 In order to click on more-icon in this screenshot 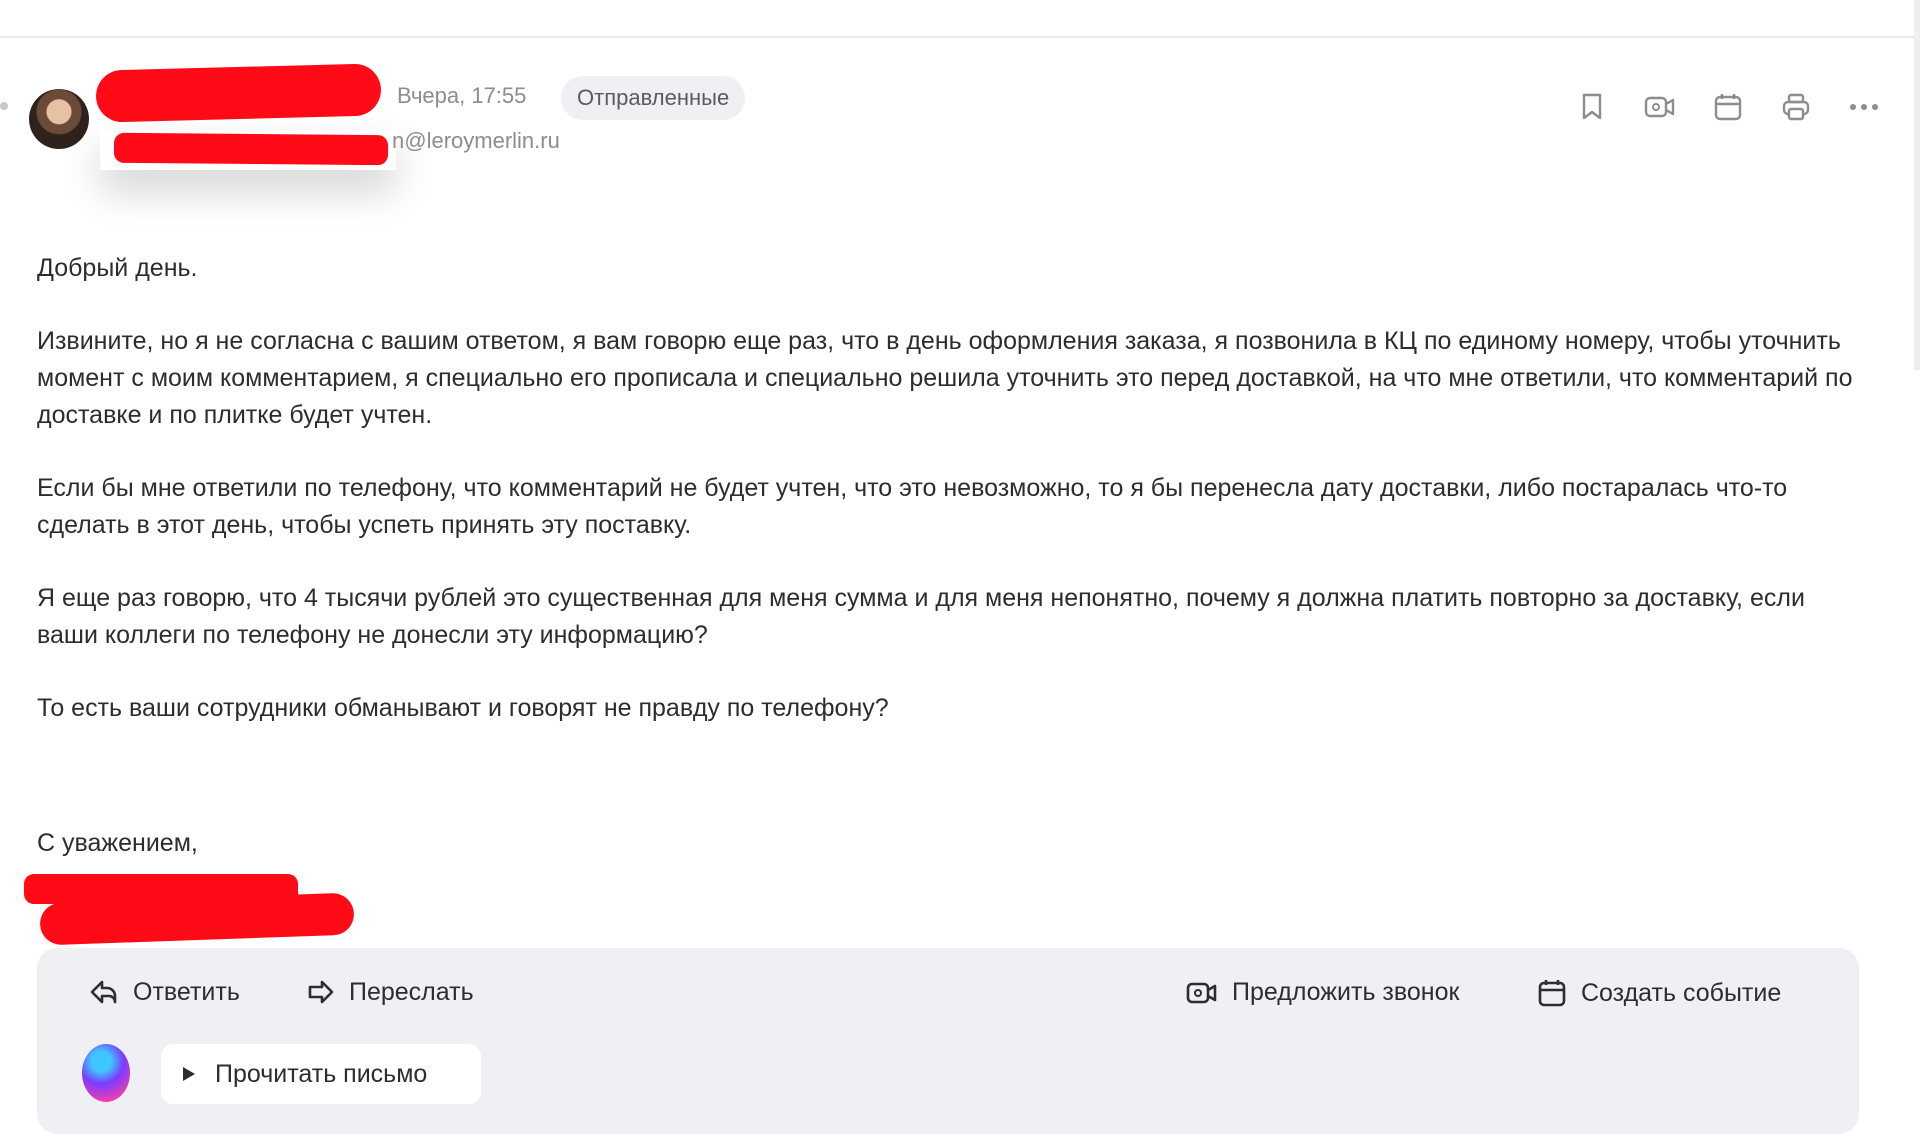, I will do `click(1864, 107)`.